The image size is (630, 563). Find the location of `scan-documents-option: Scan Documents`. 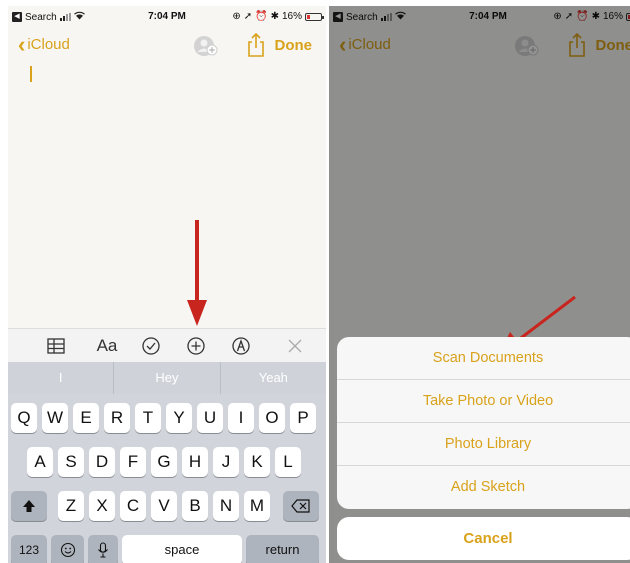

scan-documents-option: Scan Documents is located at coordinates (483, 358).